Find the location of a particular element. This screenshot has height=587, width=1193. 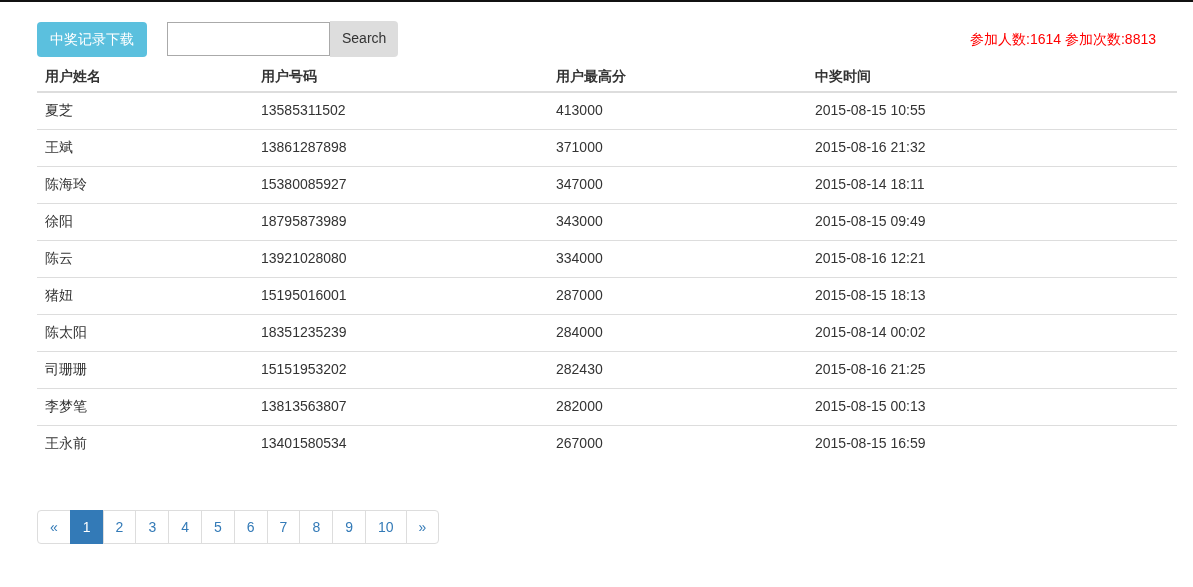

column-header: 中奖时间 is located at coordinates (992, 76).